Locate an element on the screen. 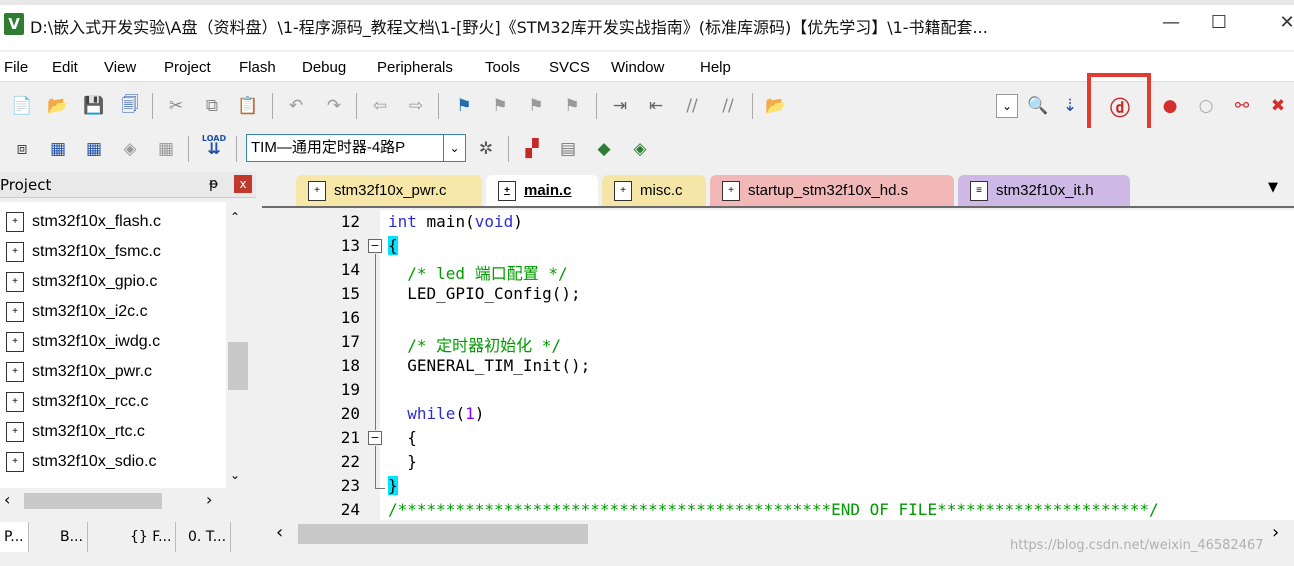 This screenshot has width=1294, height=566. unindent-icon: ⇤ is located at coordinates (656, 106).